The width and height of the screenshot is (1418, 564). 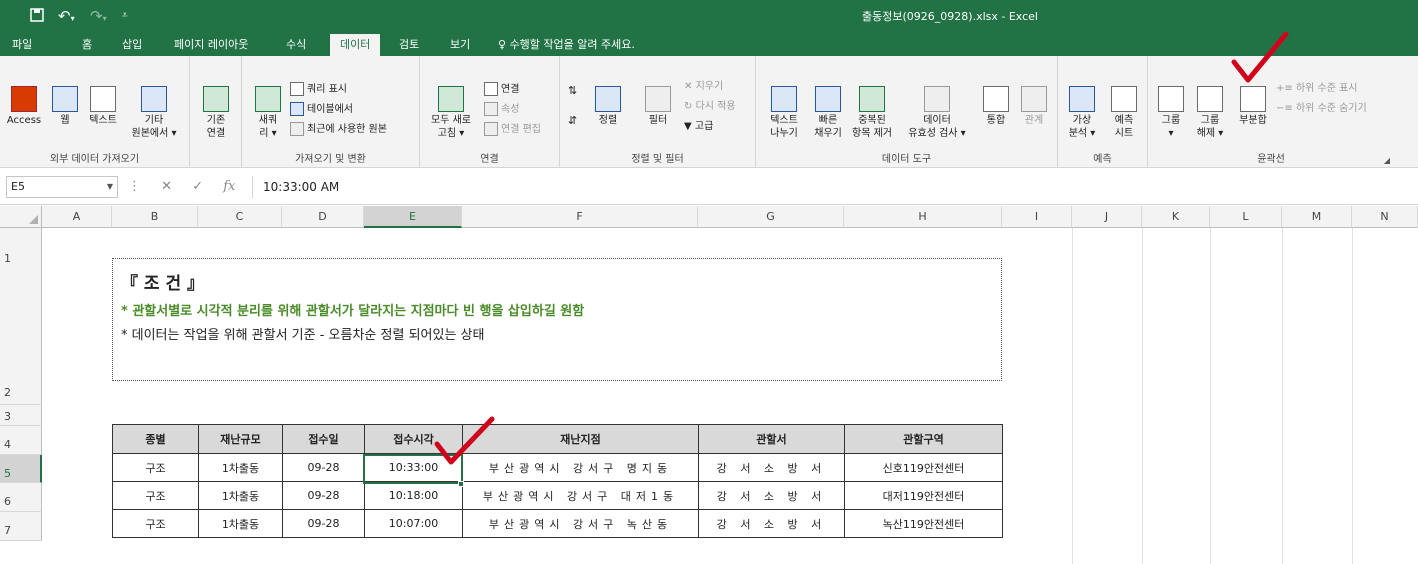 What do you see at coordinates (580, 217) in the screenshot?
I see `column-header-f: F` at bounding box center [580, 217].